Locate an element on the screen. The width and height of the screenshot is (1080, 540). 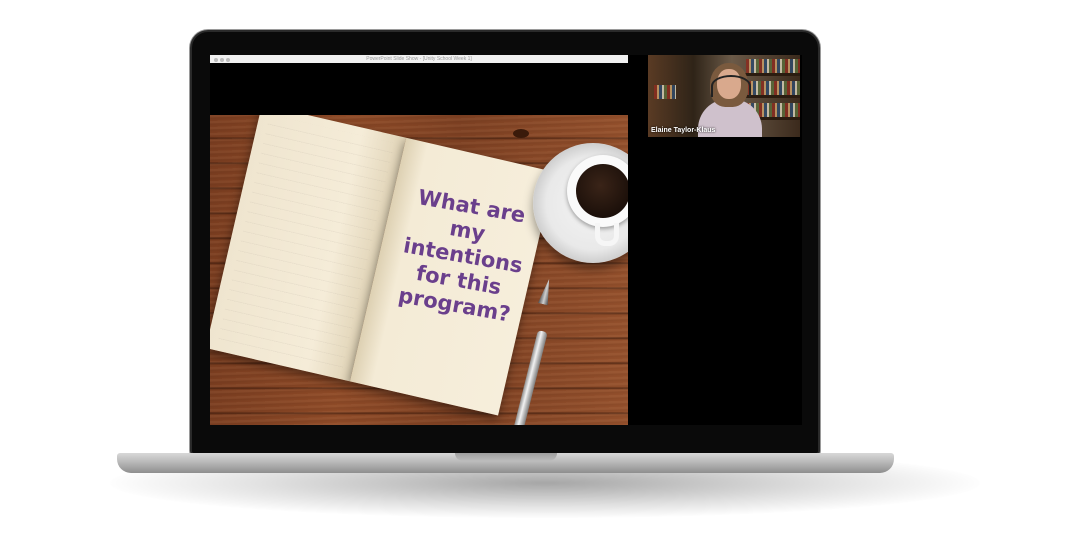
slide-handwritten-text: What are my intentions for this program? is located at coordinates (463, 255).